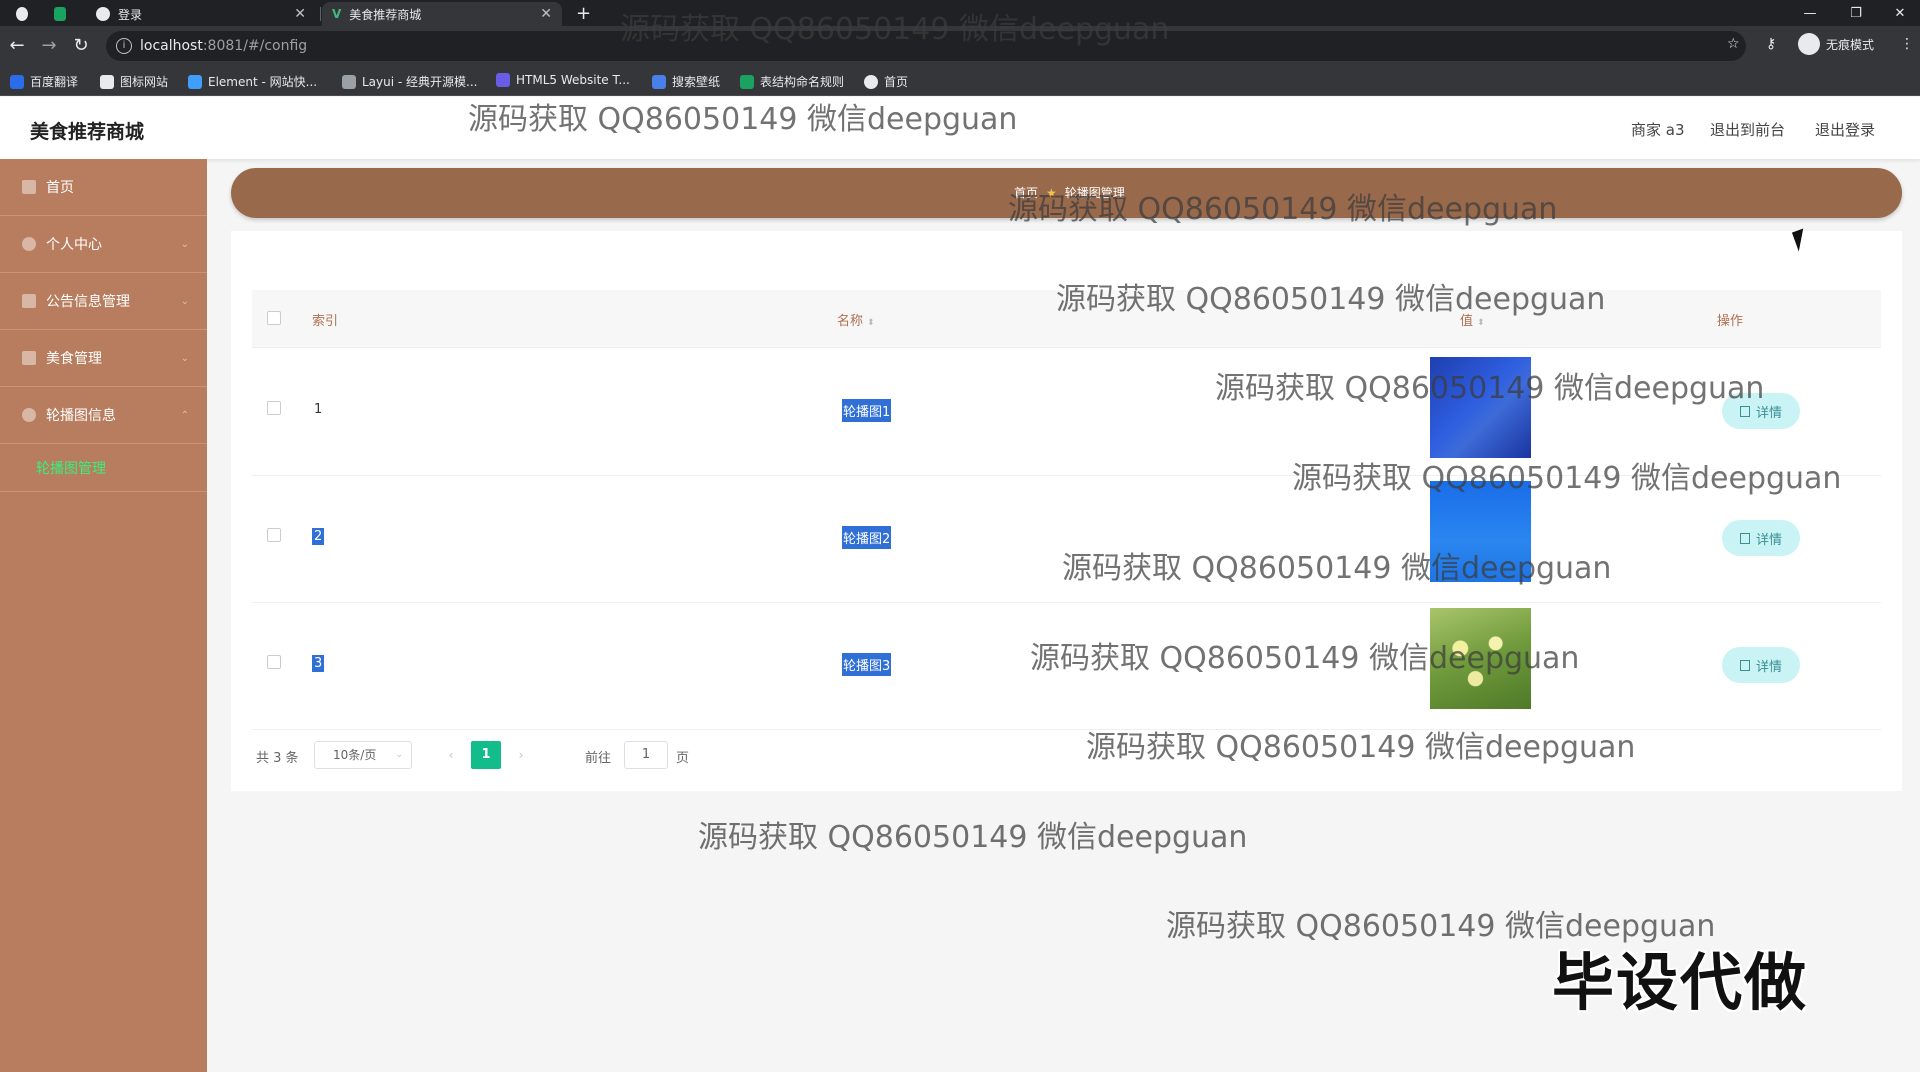 The width and height of the screenshot is (1920, 1072). What do you see at coordinates (349, 81) in the screenshot?
I see `layui-icon` at bounding box center [349, 81].